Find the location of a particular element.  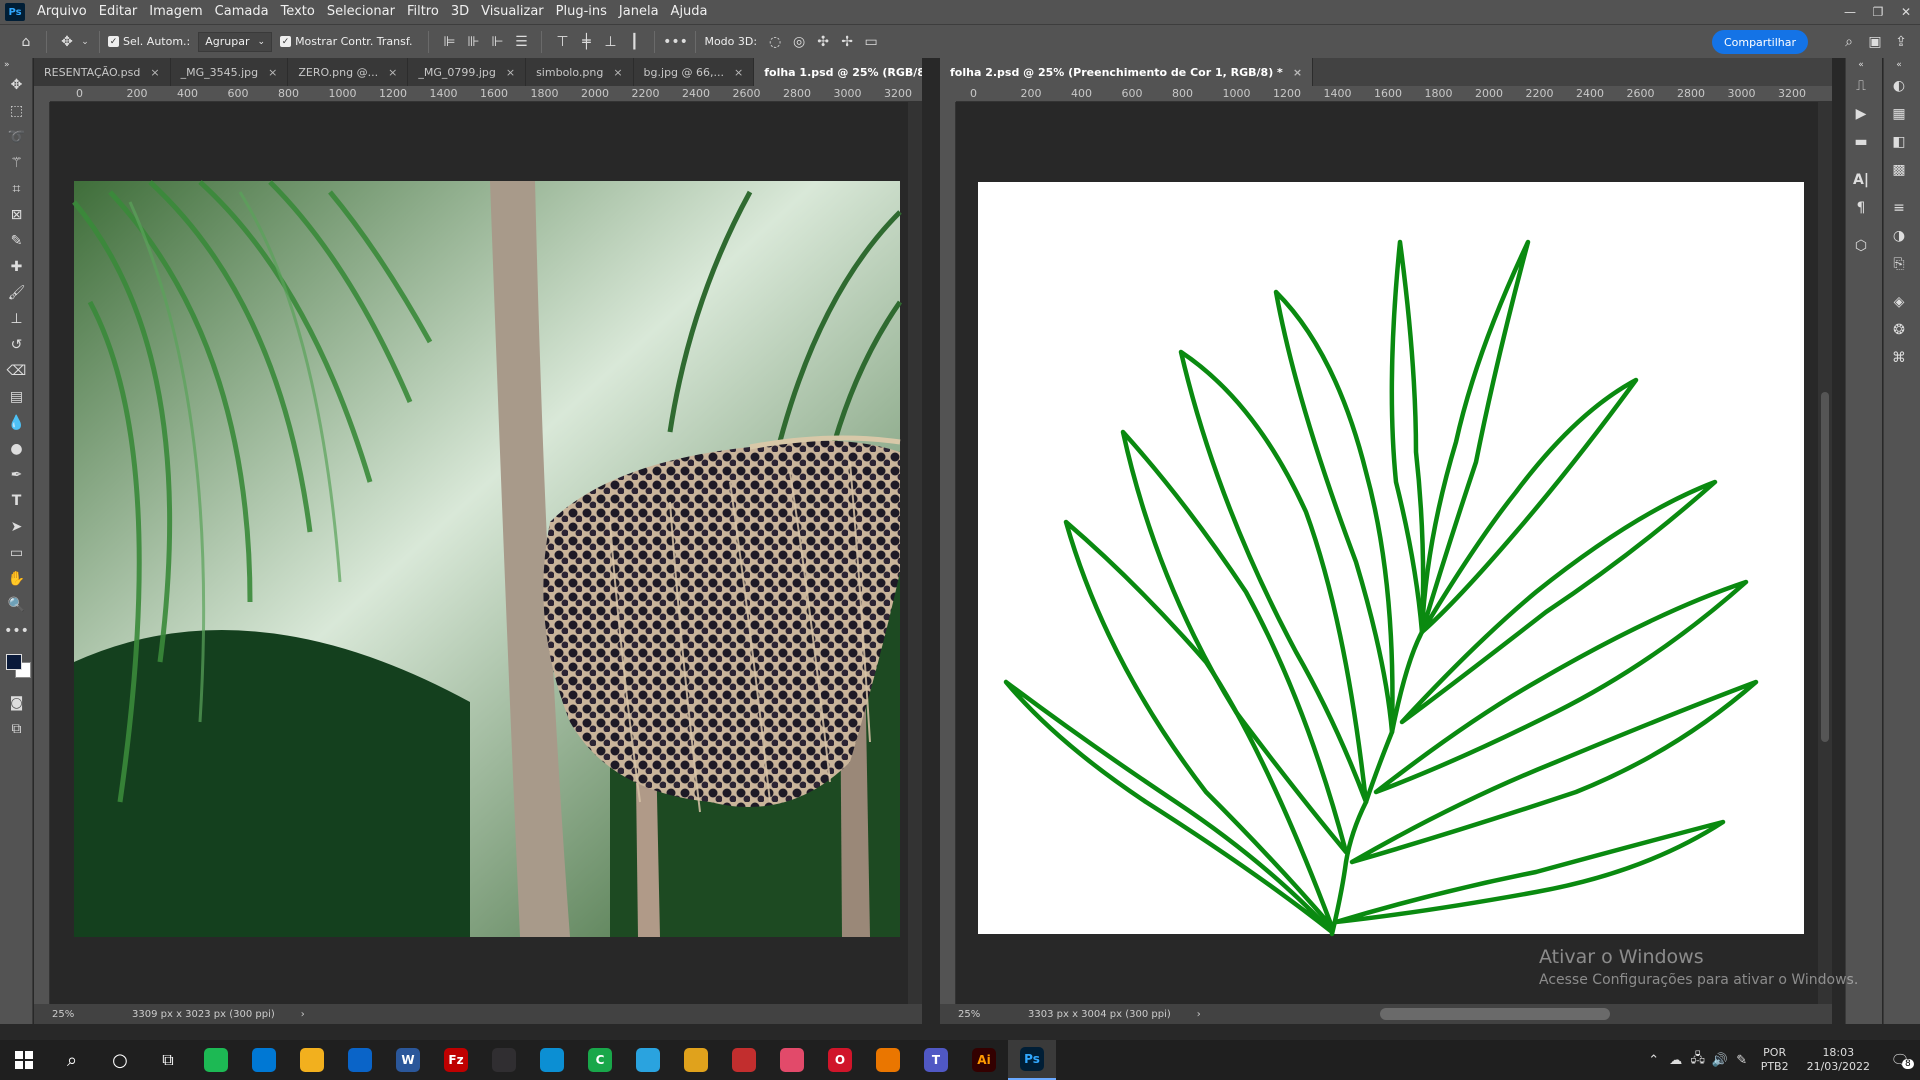

share-upload-icon: ⇪ is located at coordinates (1901, 42).